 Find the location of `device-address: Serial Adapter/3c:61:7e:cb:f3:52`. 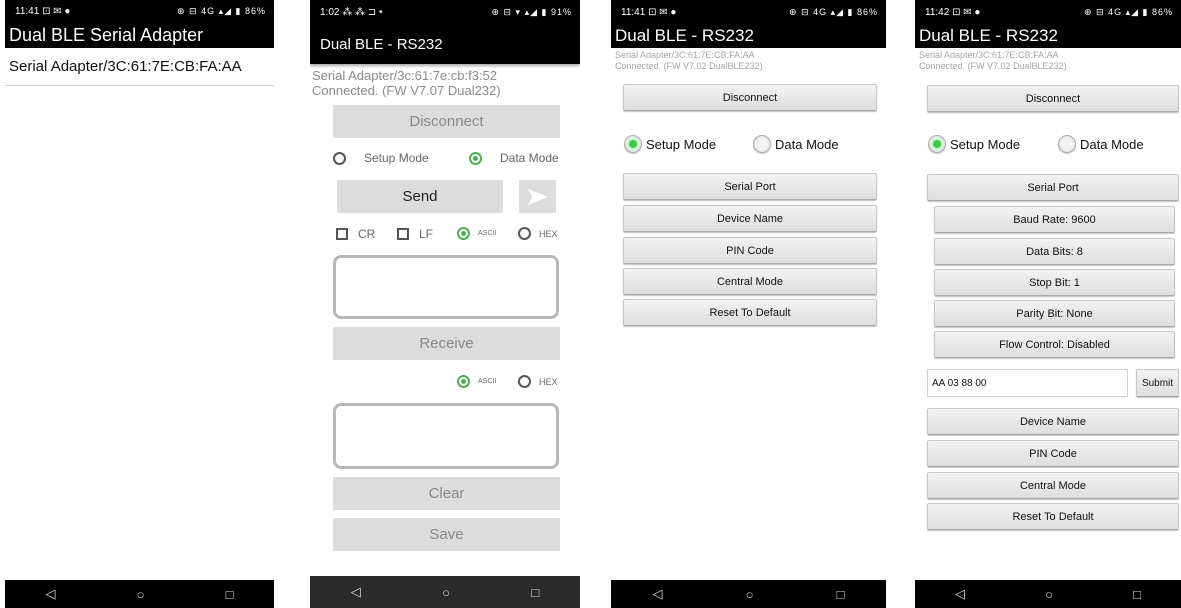

device-address: Serial Adapter/3c:61:7e:cb:f3:52 is located at coordinates (405, 75).